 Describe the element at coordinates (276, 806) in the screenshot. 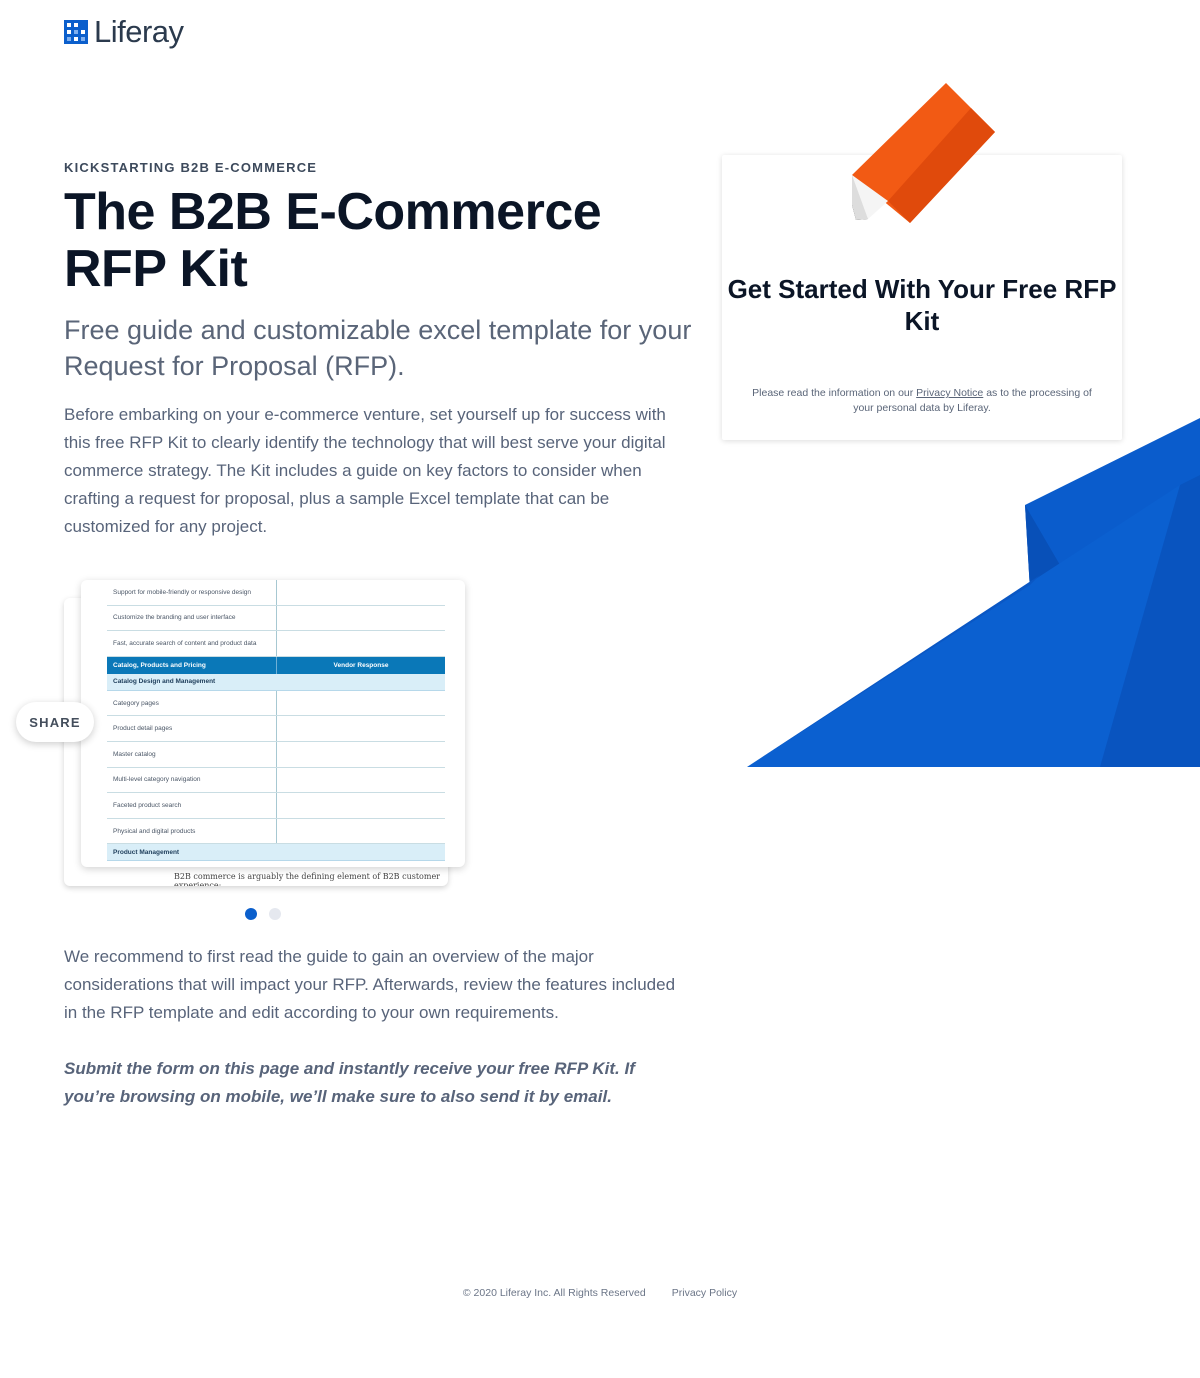

I see `table-row: Faceted product search` at that location.